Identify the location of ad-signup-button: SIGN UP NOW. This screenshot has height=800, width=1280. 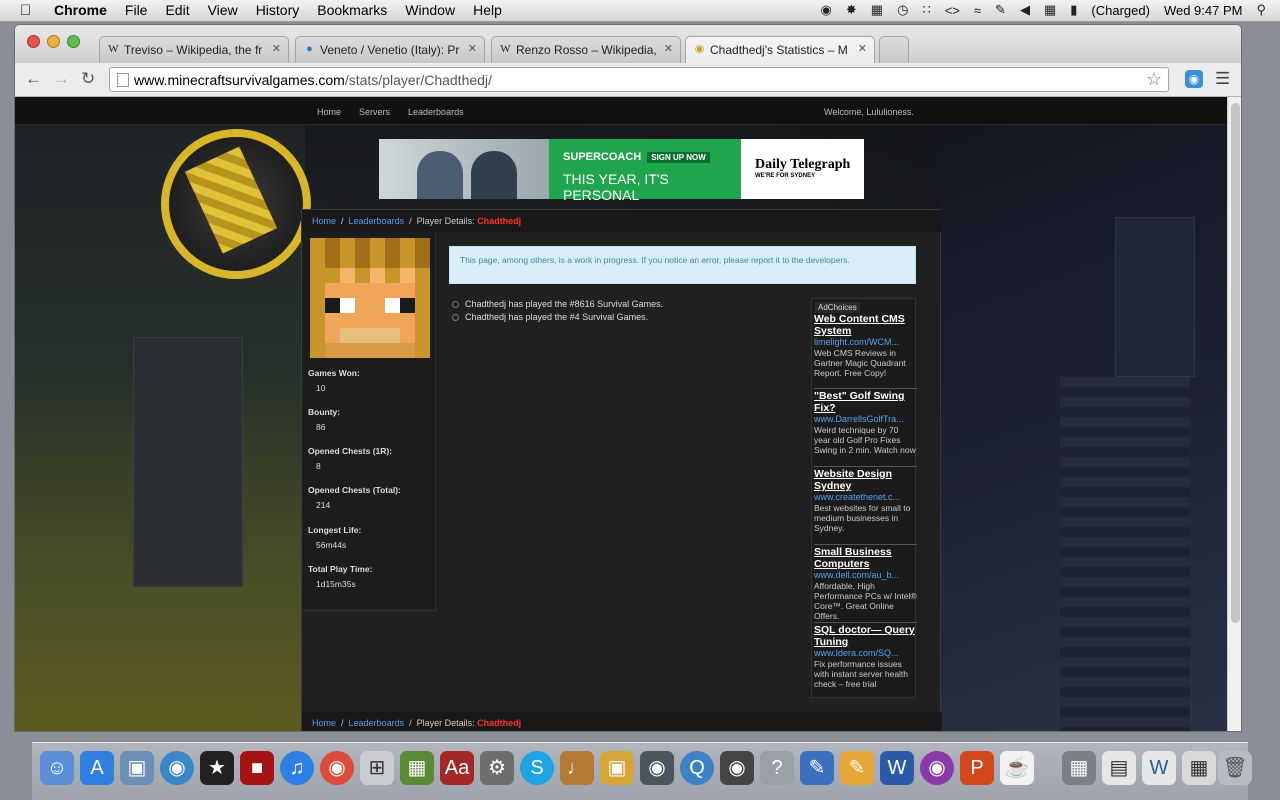
(678, 157).